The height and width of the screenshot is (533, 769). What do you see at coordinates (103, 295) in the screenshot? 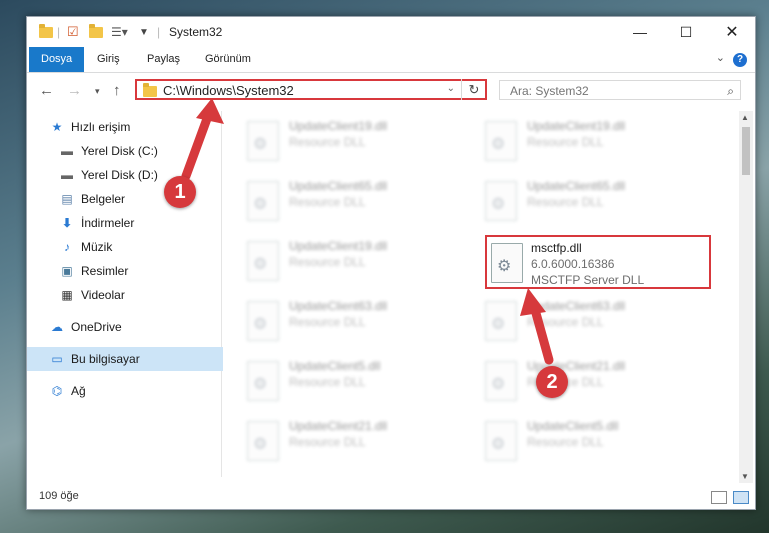
I see `sidebar-item-label: Videolar` at bounding box center [103, 295].